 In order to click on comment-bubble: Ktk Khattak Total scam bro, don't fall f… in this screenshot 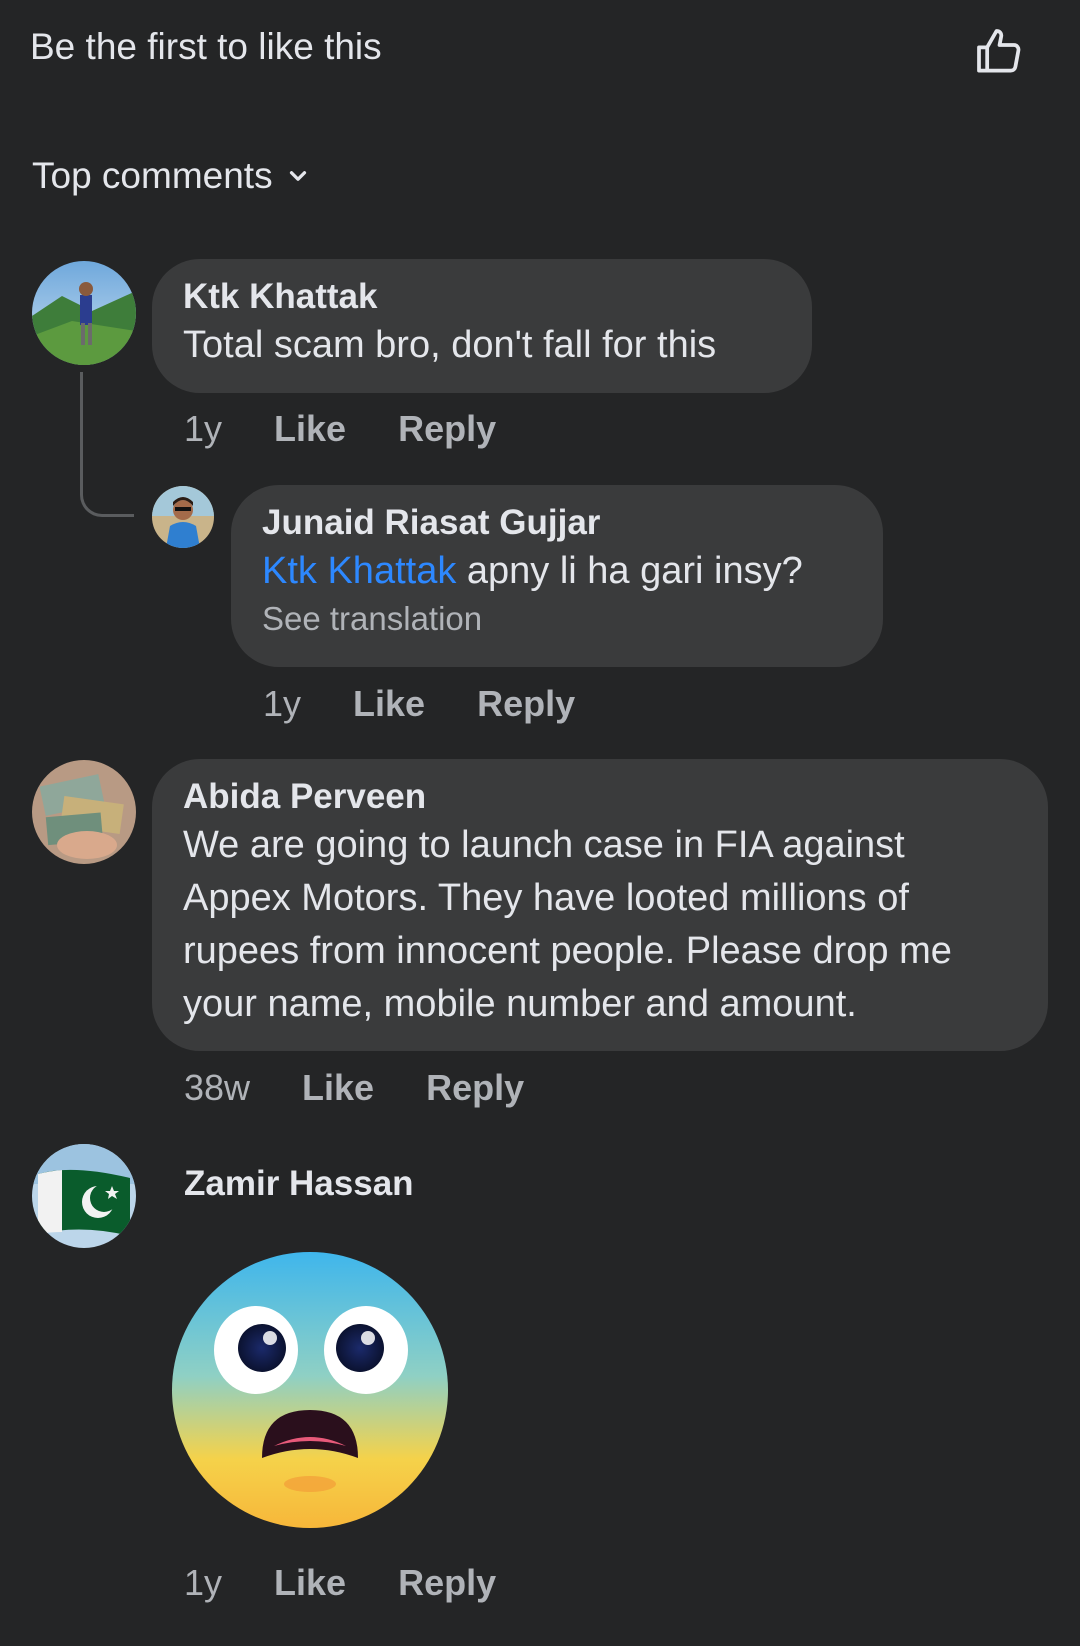, I will do `click(482, 326)`.